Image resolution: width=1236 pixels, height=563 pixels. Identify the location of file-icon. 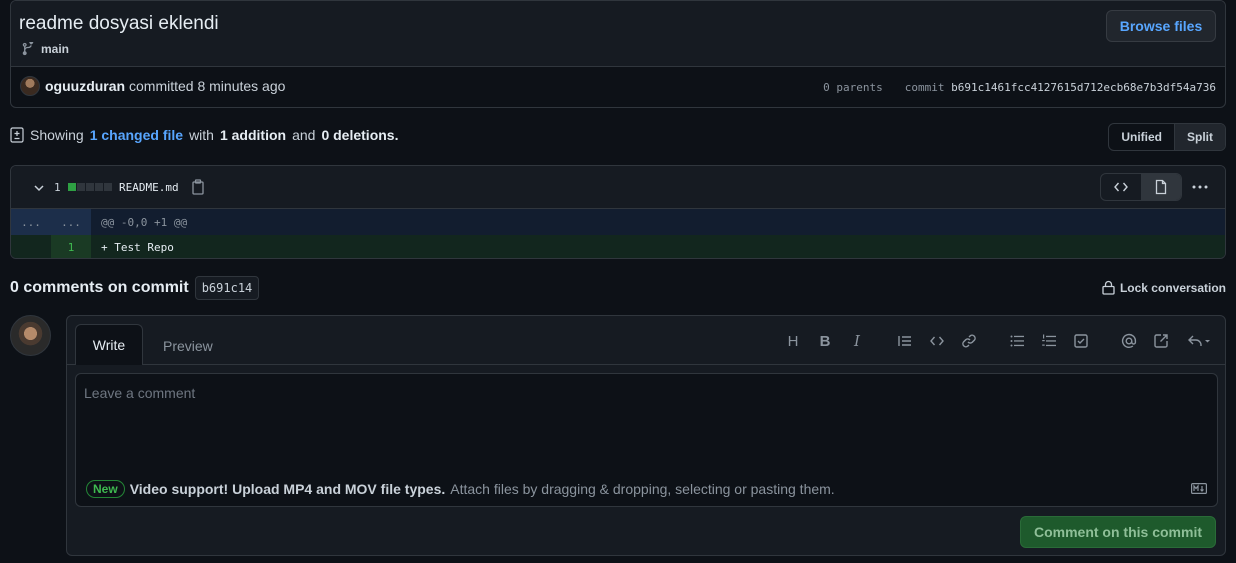
(1161, 187).